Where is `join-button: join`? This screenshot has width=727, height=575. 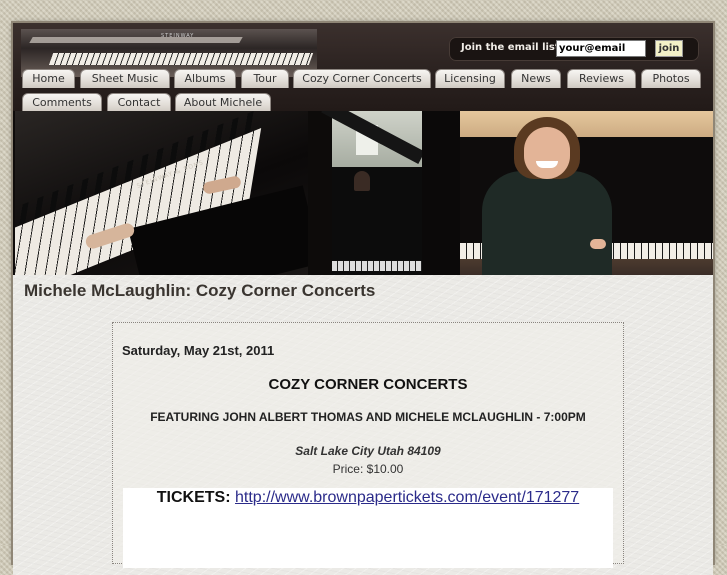
join-button: join is located at coordinates (669, 48).